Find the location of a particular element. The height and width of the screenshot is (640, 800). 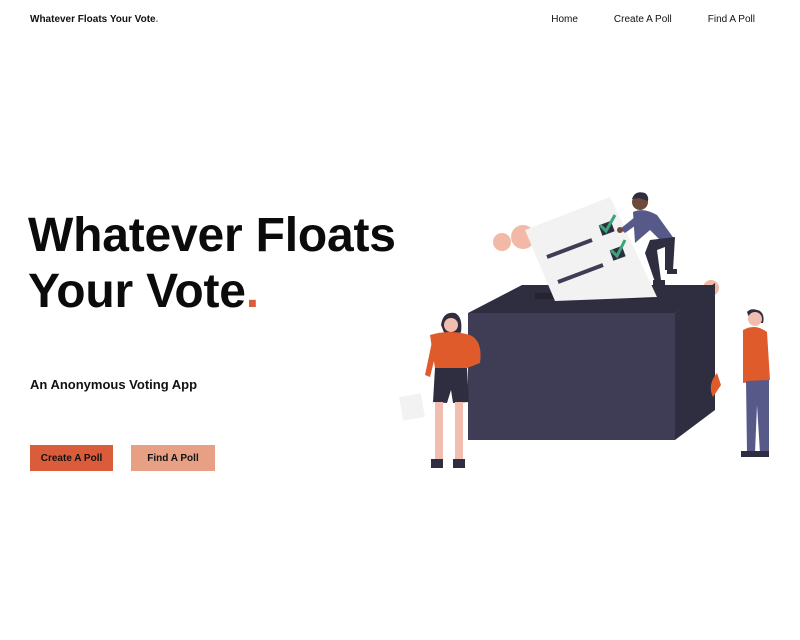

man-on-box-legs is located at coordinates (660, 259).